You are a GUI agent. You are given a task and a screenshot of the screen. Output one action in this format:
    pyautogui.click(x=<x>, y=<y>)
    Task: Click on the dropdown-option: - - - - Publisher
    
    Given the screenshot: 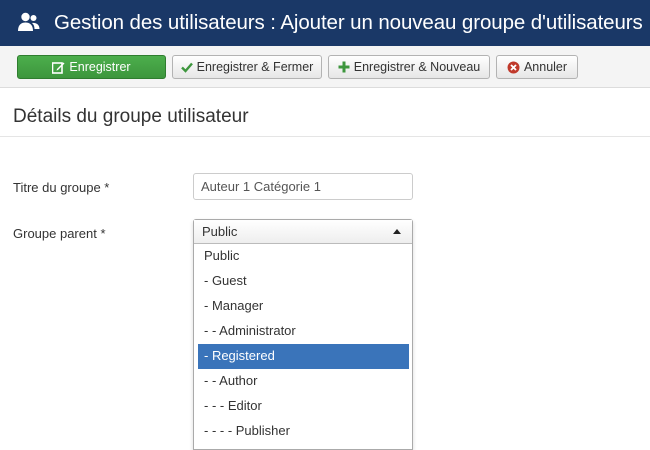 What is the action you would take?
    pyautogui.click(x=303, y=431)
    